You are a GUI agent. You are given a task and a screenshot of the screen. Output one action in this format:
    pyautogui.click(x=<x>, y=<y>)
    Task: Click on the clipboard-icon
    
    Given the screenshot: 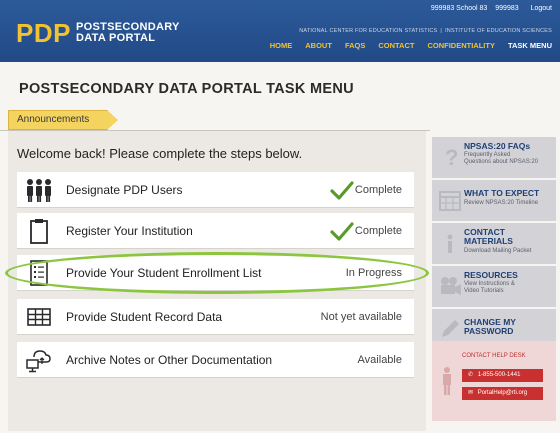 What is the action you would take?
    pyautogui.click(x=39, y=231)
    